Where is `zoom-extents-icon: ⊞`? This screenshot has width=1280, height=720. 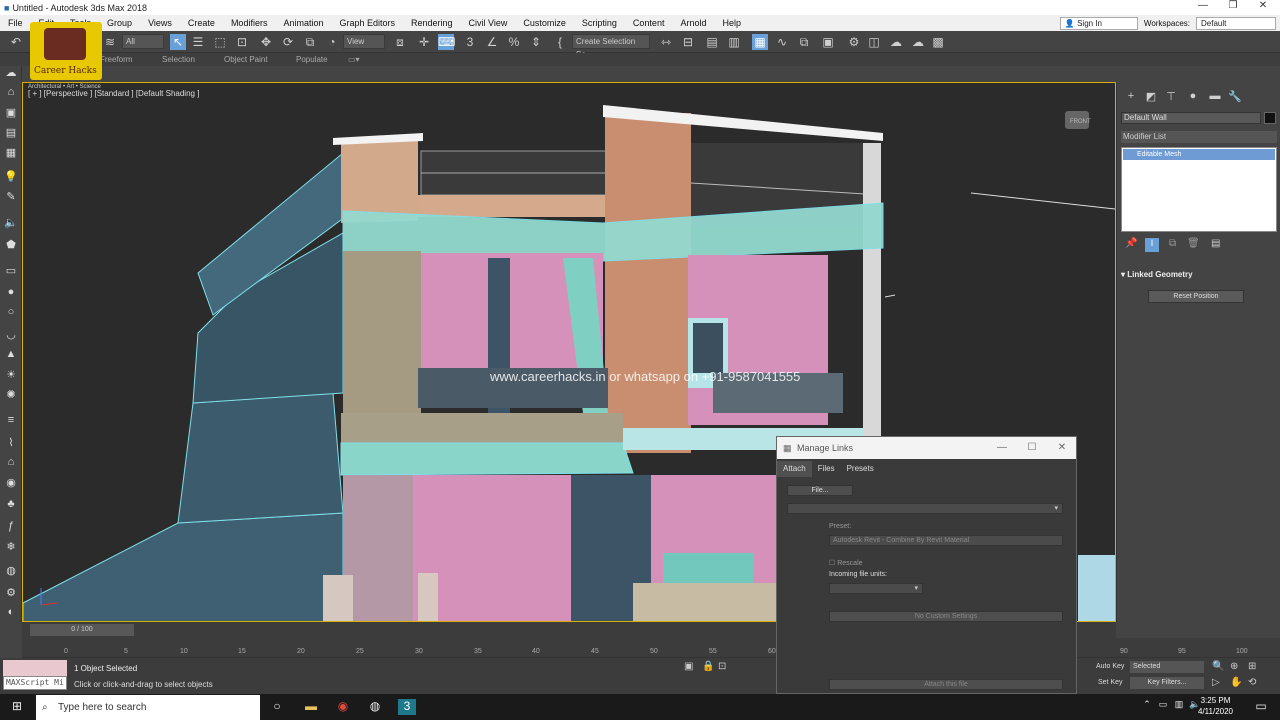 zoom-extents-icon: ⊞ is located at coordinates (1252, 666).